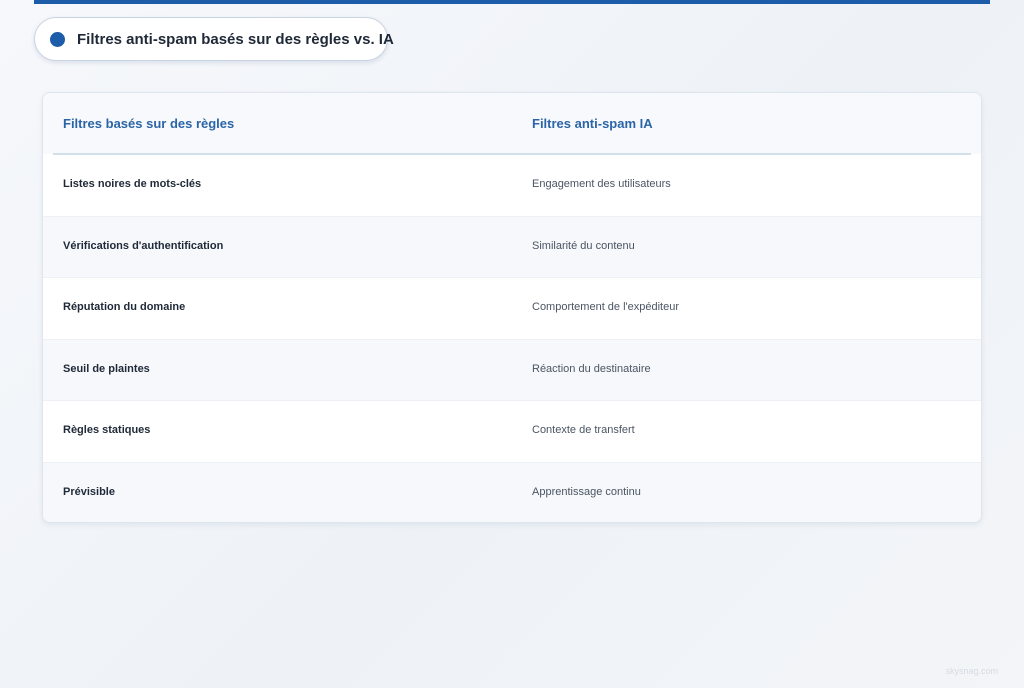 This screenshot has width=1024, height=688. I want to click on ai-cell: Similarité du contenu, so click(583, 245).